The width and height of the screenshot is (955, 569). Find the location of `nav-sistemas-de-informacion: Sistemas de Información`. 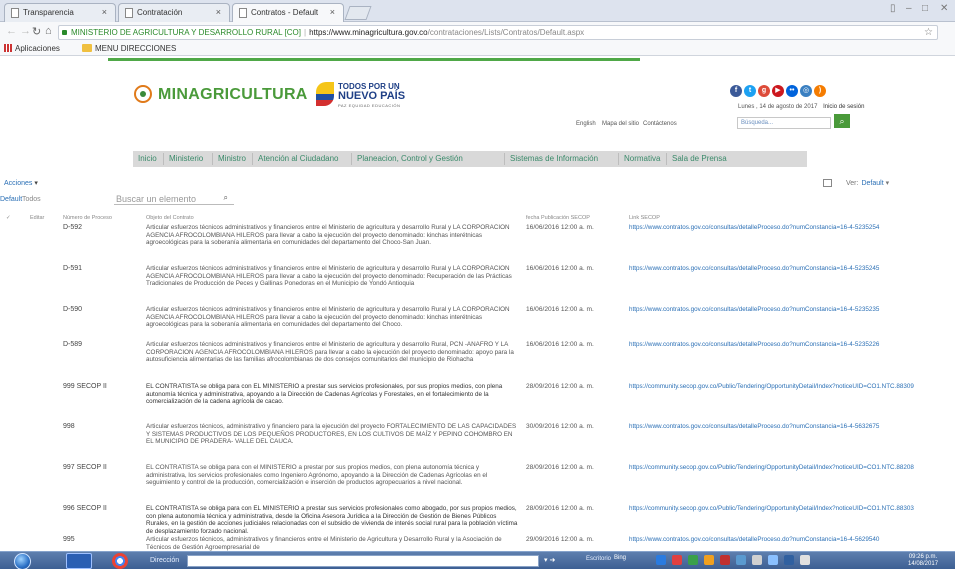

nav-sistemas-de-informacion: Sistemas de Información is located at coordinates (554, 158).